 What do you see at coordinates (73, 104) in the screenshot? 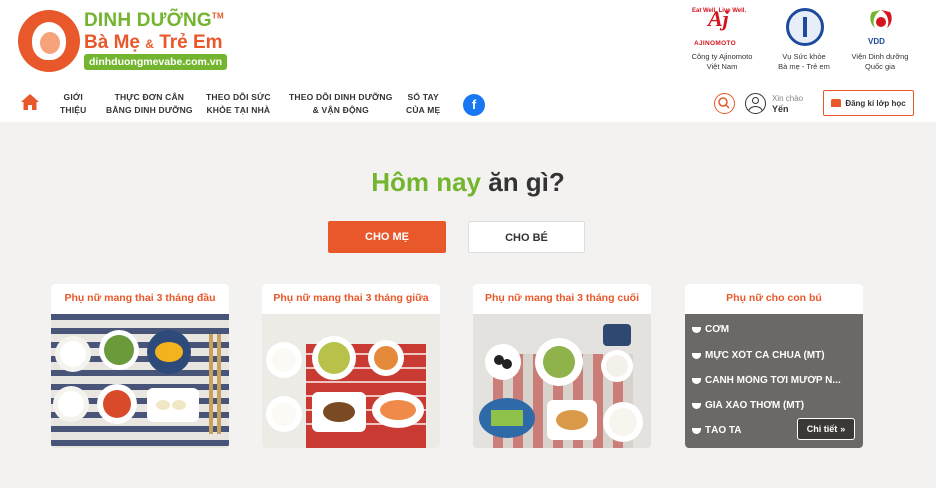
I see `nav-item-about: GIỚI THIỆU` at bounding box center [73, 104].